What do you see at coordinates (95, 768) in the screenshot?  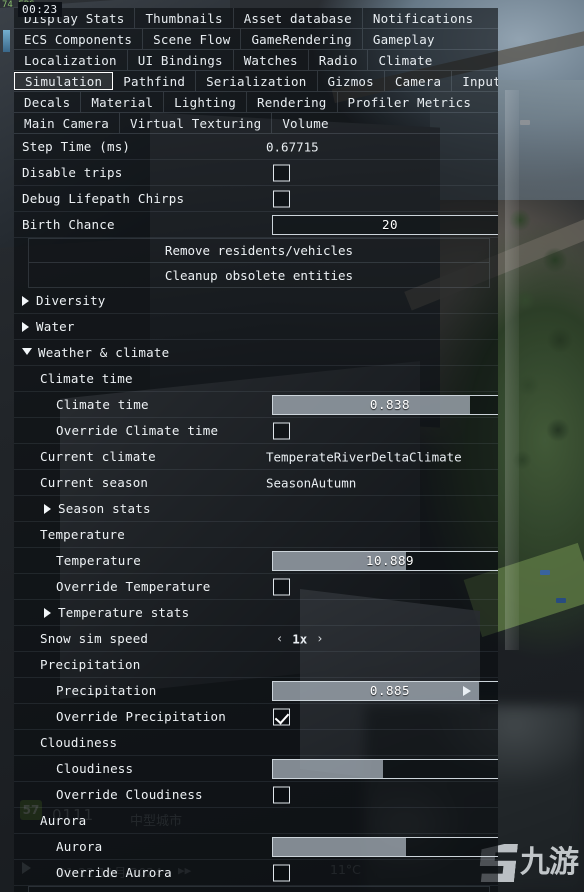 I see `cloudiness-label: Cloudiness` at bounding box center [95, 768].